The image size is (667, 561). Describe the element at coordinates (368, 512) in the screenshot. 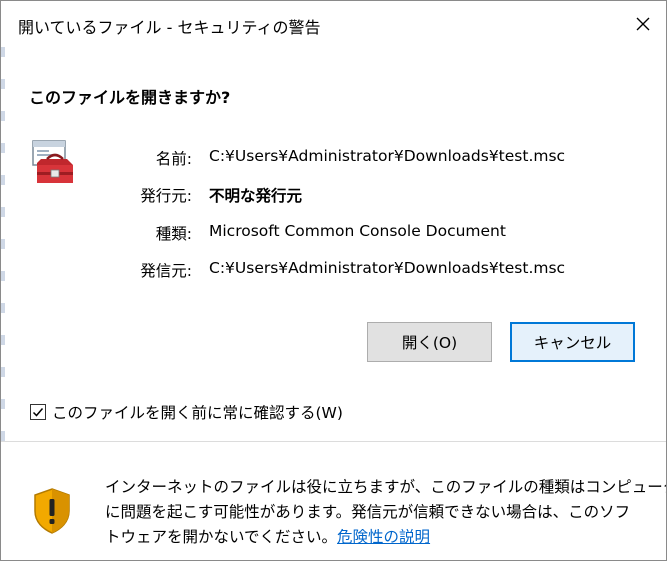

I see `footer-line-2: に問題を起こす可能性があります。発信元が信頼できない場合は、このソフ` at that location.